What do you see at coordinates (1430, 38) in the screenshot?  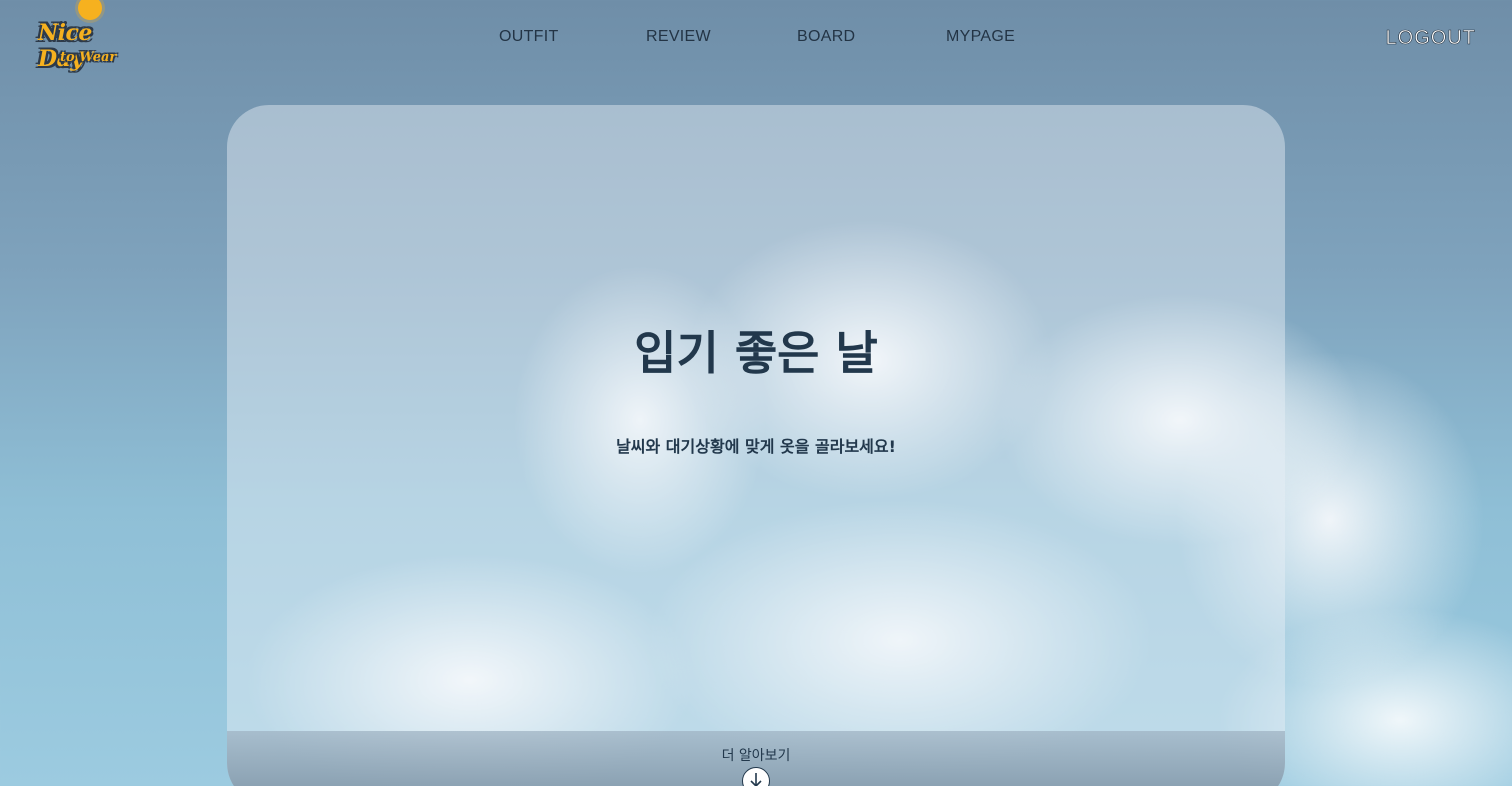 I see `logout-button: LOGOUT` at bounding box center [1430, 38].